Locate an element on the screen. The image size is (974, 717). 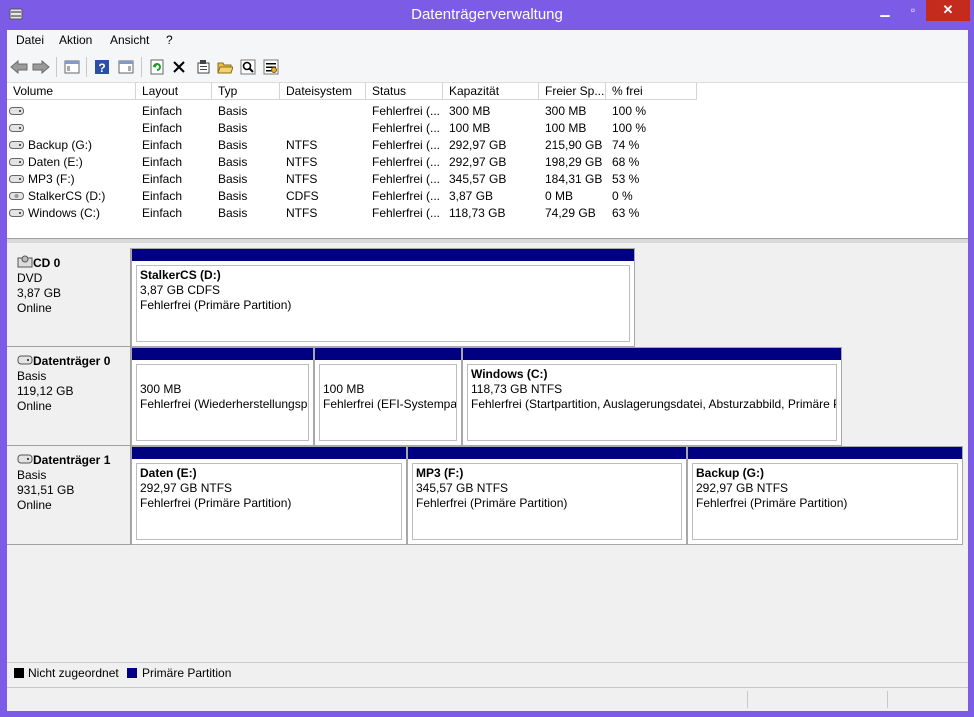
action-pane-icon is located at coordinates (126, 67).